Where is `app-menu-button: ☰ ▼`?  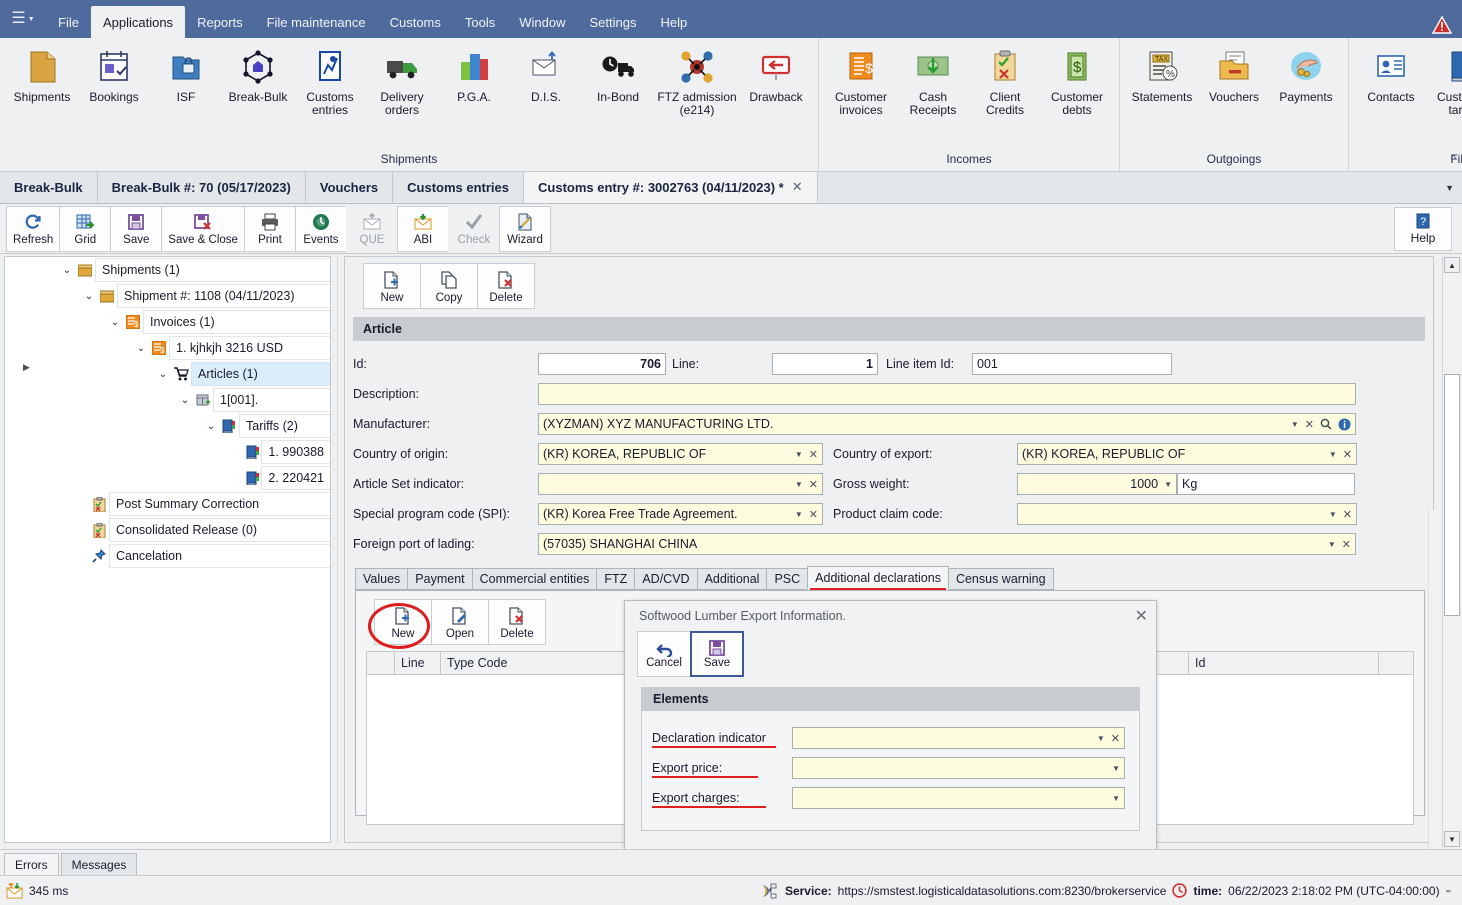
app-menu-button: ☰ ▼ is located at coordinates (23, 19).